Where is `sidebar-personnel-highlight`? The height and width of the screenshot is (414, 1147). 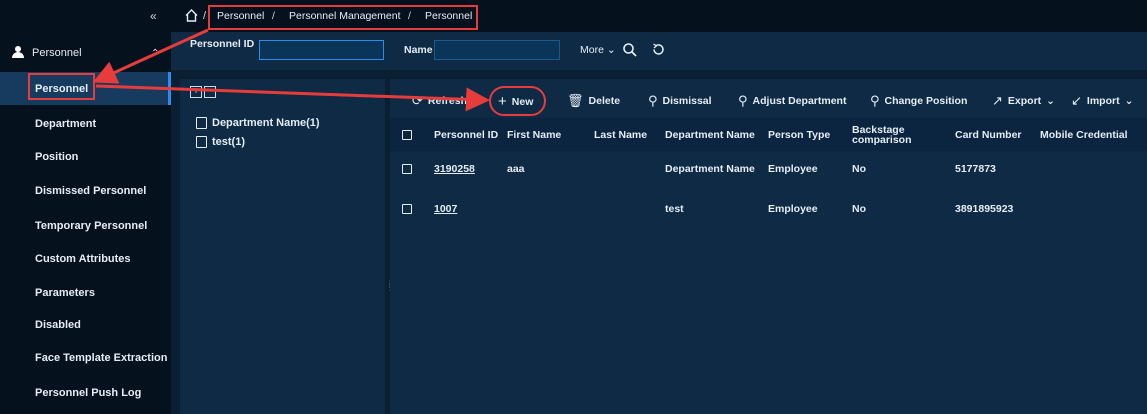
sidebar-personnel-highlight is located at coordinates (61, 86).